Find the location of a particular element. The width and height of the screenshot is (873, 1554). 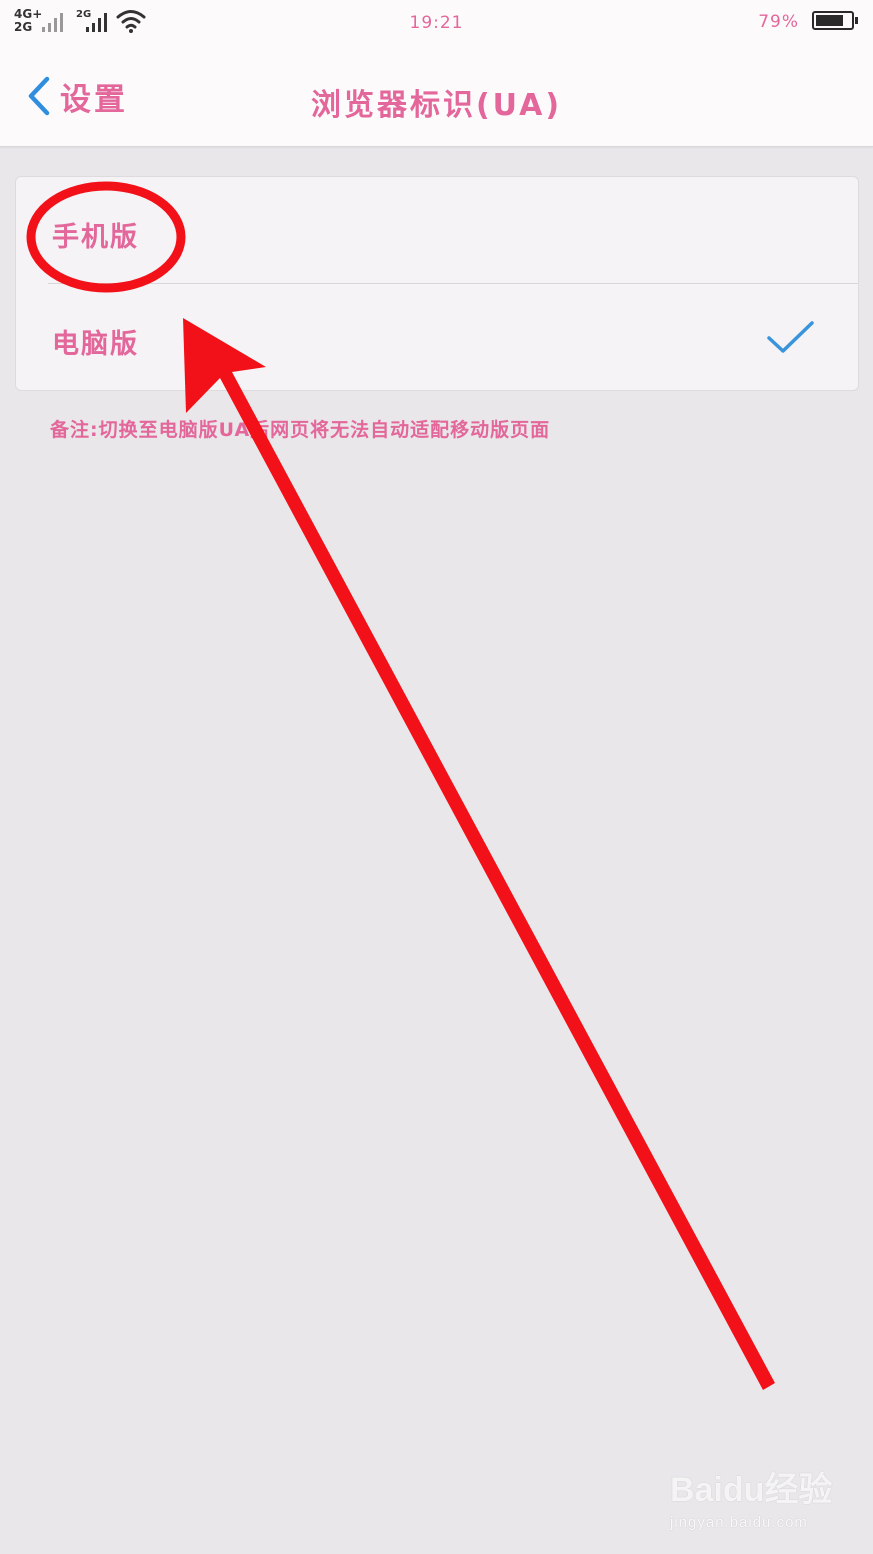

watermark-url: jingyan.baidu.com is located at coordinates (739, 1522).